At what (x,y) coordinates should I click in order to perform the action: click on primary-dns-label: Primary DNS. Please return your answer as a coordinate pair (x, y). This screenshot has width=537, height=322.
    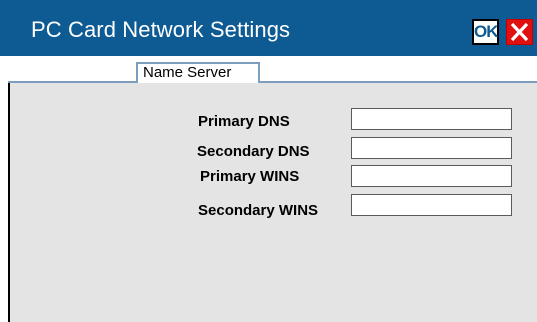
    Looking at the image, I should click on (244, 121).